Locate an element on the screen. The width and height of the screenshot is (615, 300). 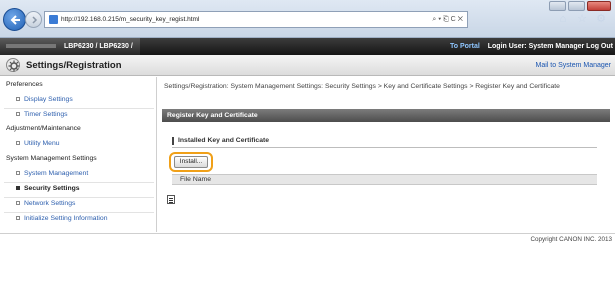
settings-gear-icon is located at coordinates (13, 65).